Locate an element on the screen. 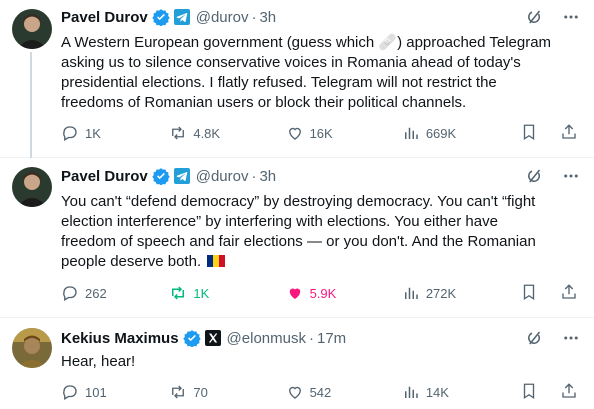 The width and height of the screenshot is (594, 409). views-button: 14K is located at coordinates (461, 392).